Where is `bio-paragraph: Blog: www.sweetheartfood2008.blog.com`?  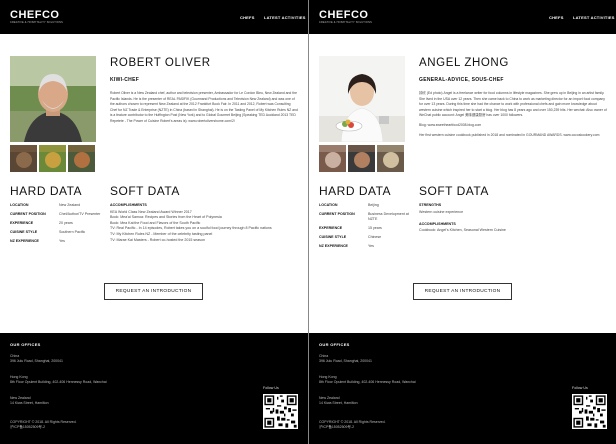 bio-paragraph: Blog: www.sweetheartfood2008.blog.com is located at coordinates (450, 124).